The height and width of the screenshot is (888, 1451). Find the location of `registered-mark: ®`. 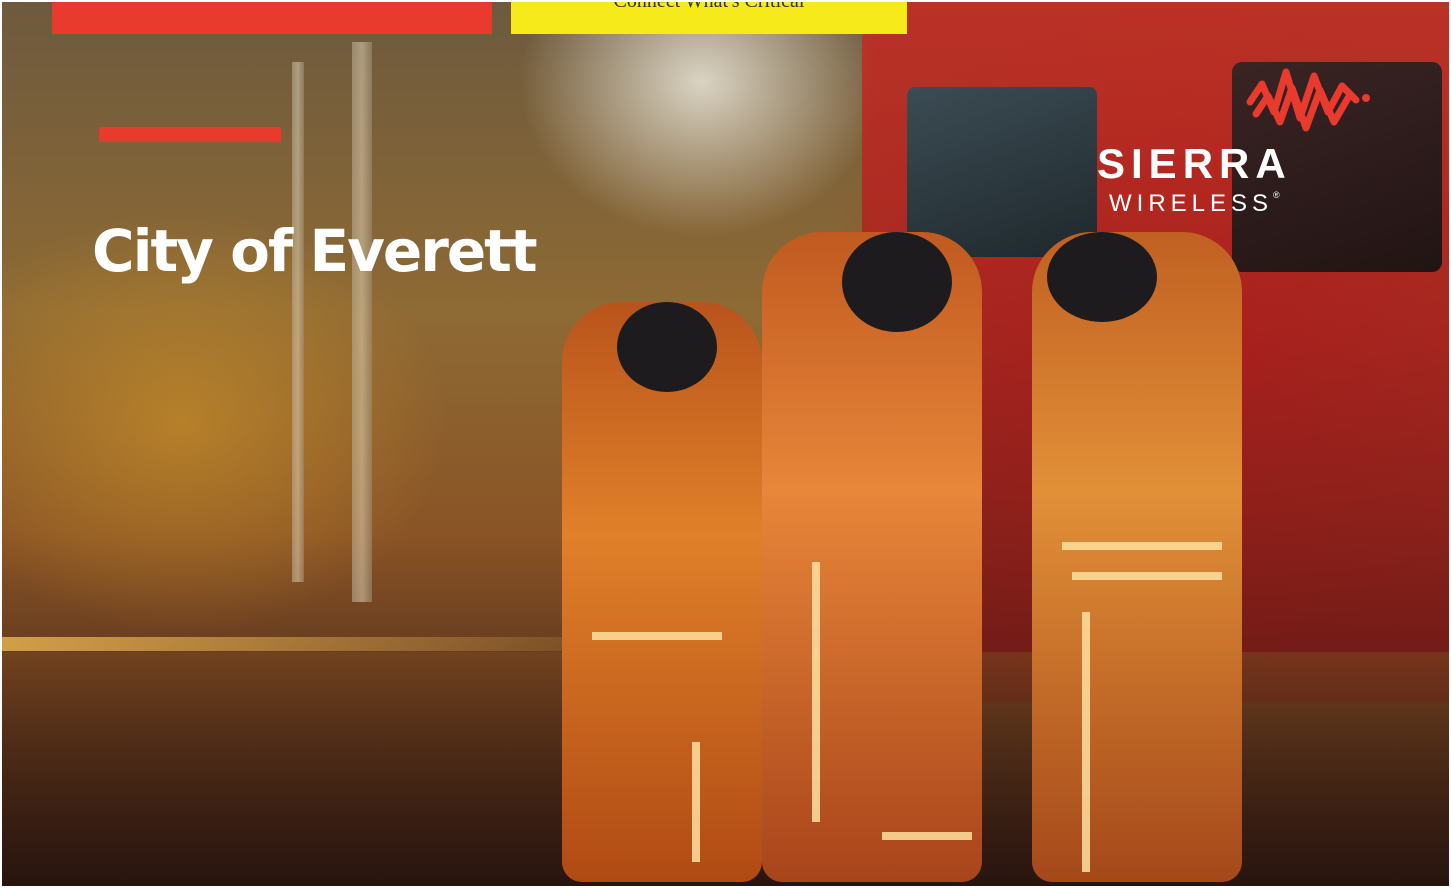

registered-mark: ® is located at coordinates (1276, 195).